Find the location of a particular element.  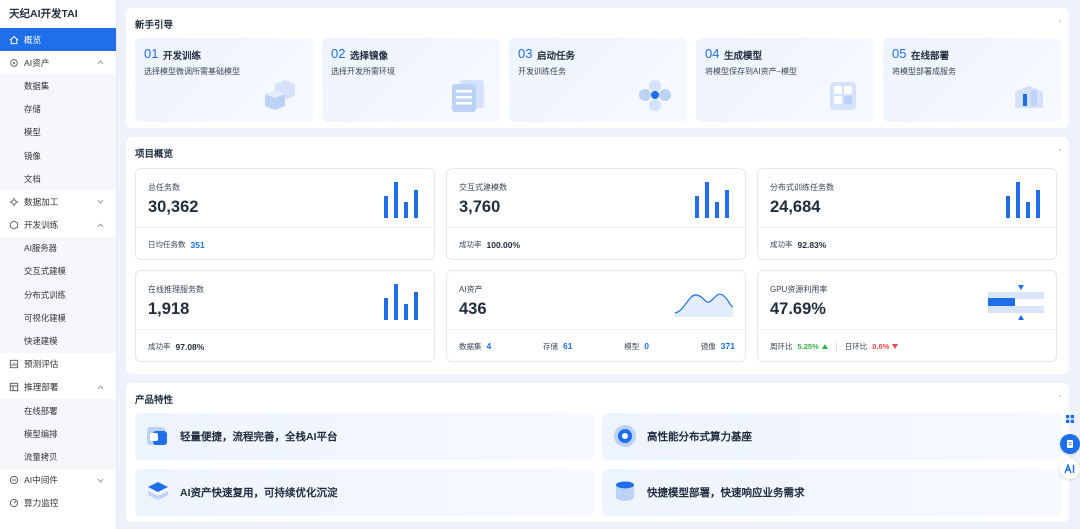

sidebar-subitem-image: 镜像 is located at coordinates (58, 155).